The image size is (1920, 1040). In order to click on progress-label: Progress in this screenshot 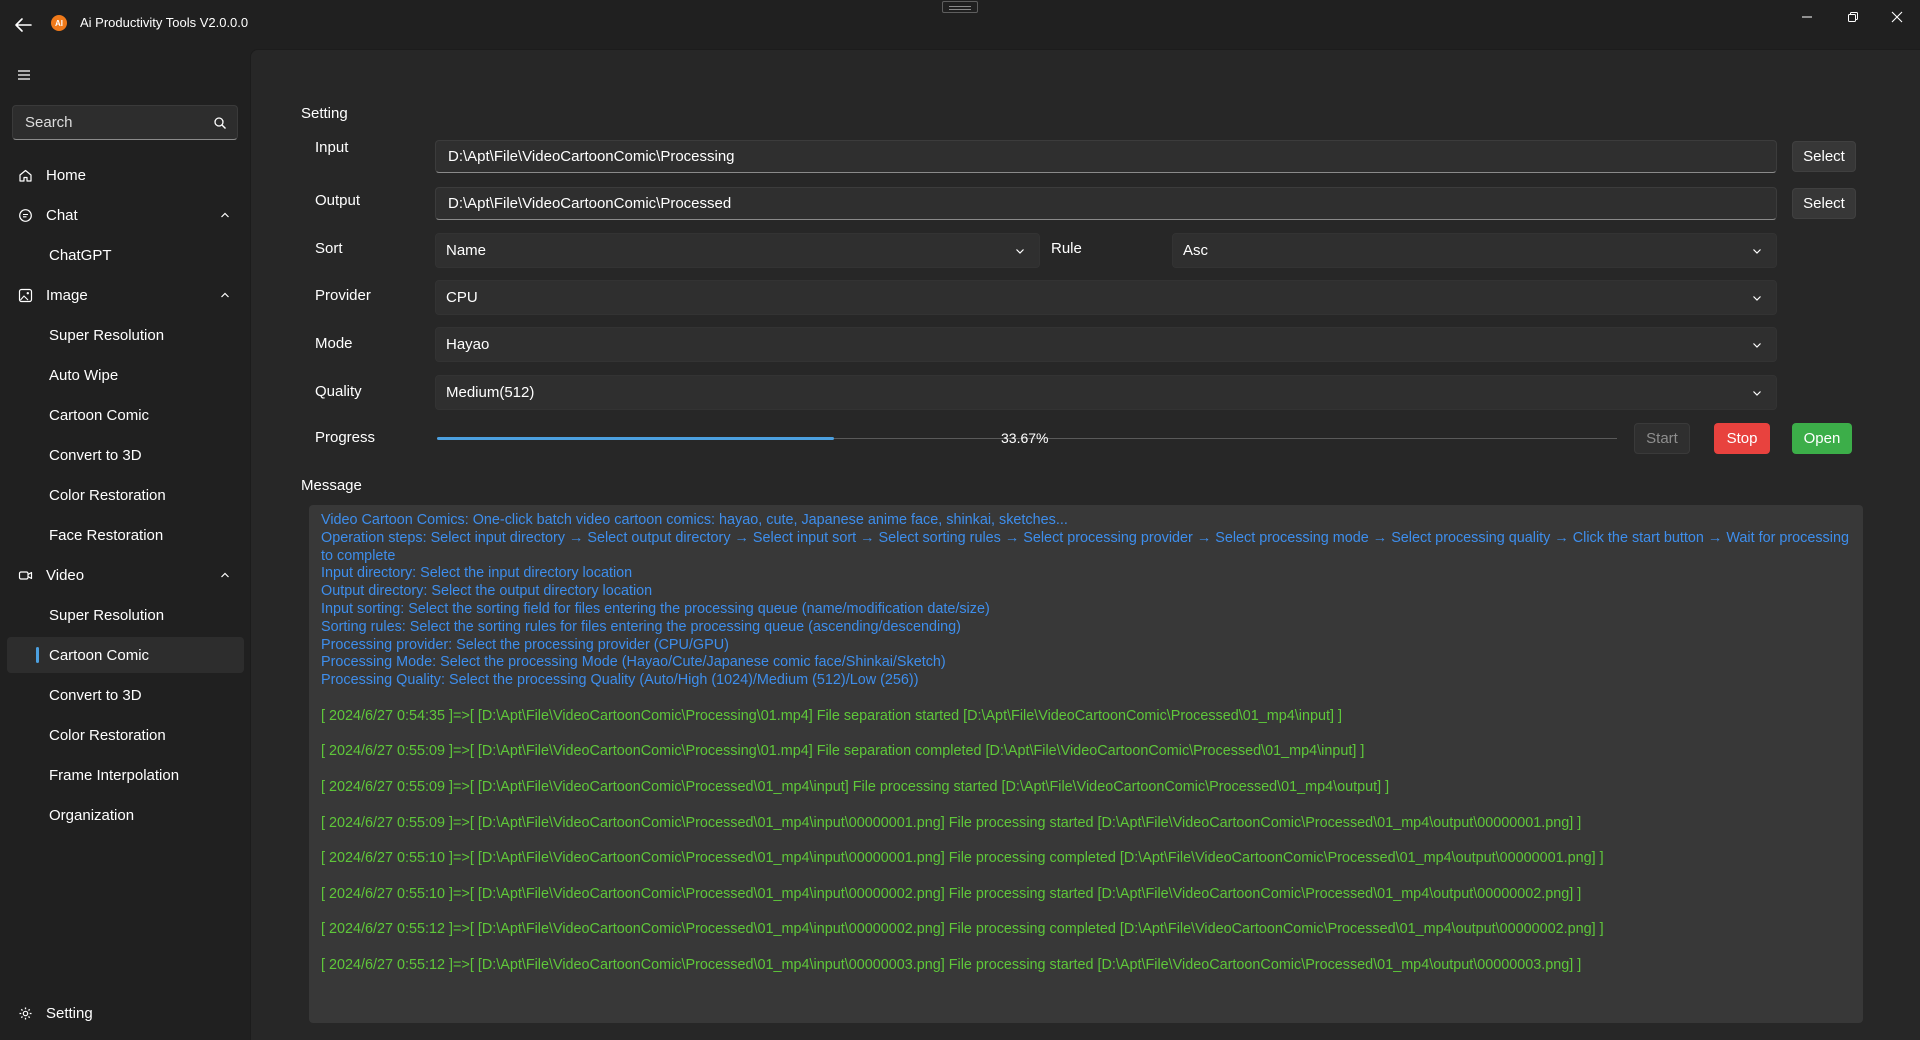, I will do `click(345, 437)`.